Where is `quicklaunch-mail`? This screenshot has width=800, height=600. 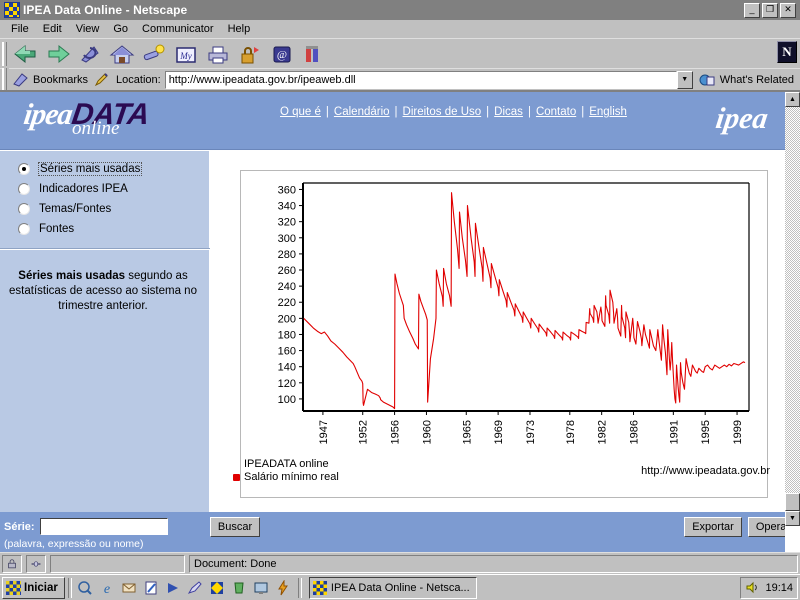 quicklaunch-mail is located at coordinates (129, 588).